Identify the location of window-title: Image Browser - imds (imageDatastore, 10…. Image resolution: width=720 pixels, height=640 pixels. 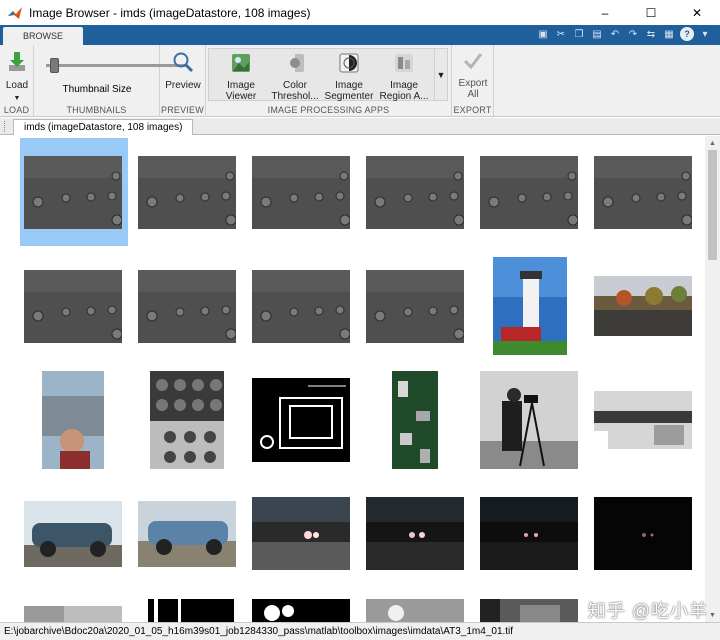
(170, 12).